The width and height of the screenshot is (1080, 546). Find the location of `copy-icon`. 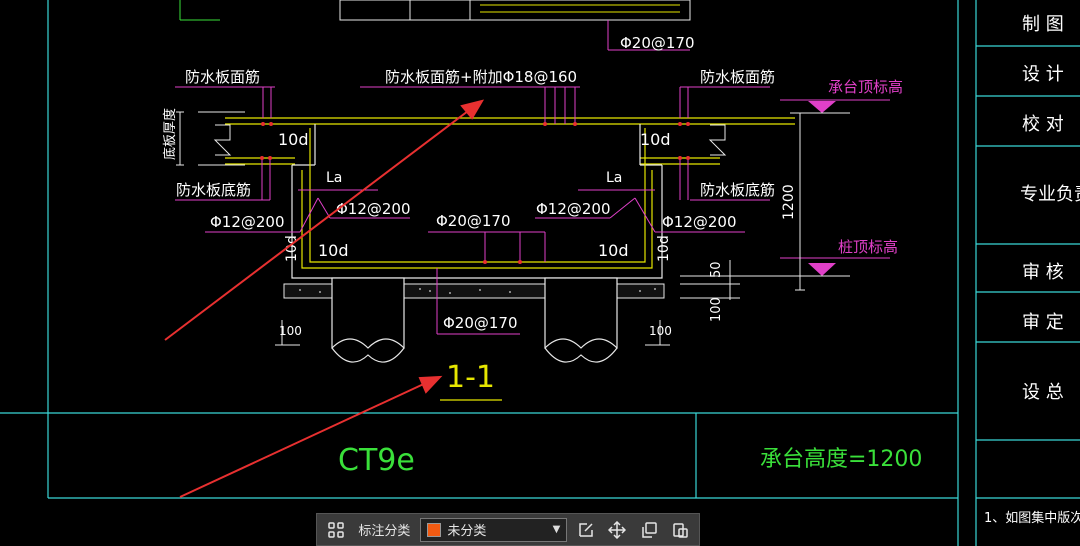

copy-icon is located at coordinates (648, 530).